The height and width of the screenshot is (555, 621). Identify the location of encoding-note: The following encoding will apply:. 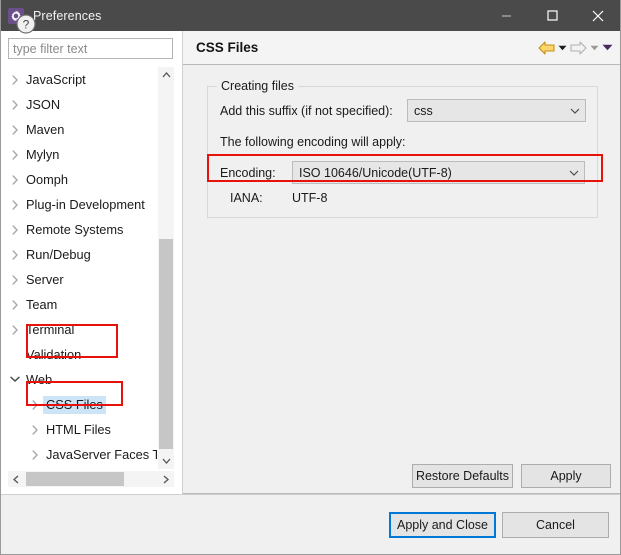
(313, 142).